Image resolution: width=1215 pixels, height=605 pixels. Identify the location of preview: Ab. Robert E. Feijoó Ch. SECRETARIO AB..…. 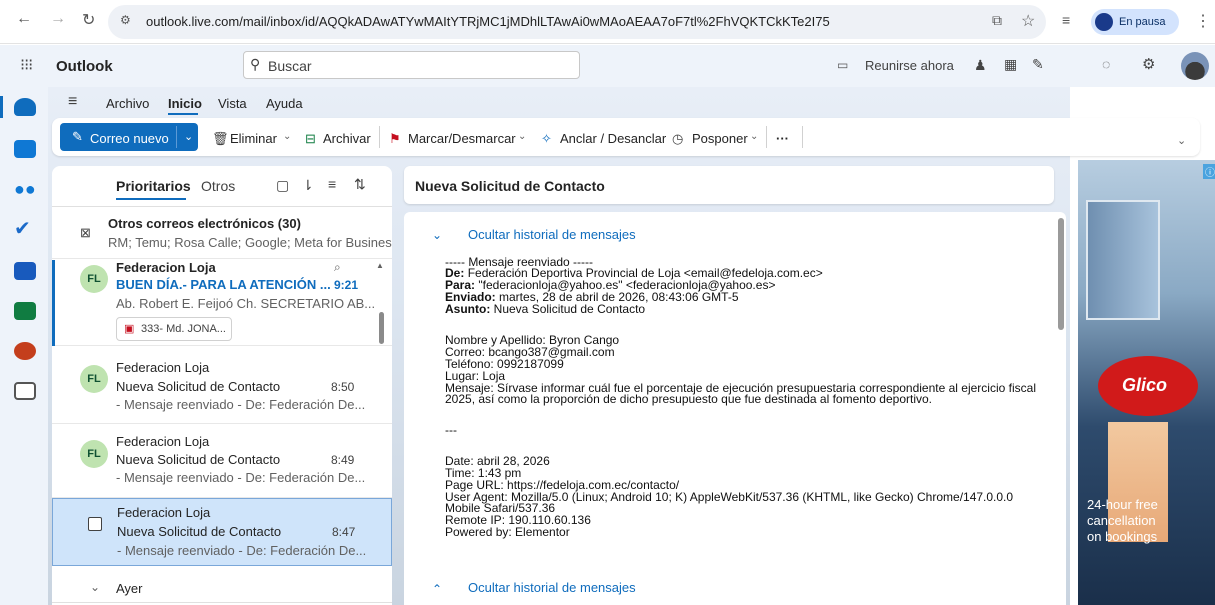
(246, 303).